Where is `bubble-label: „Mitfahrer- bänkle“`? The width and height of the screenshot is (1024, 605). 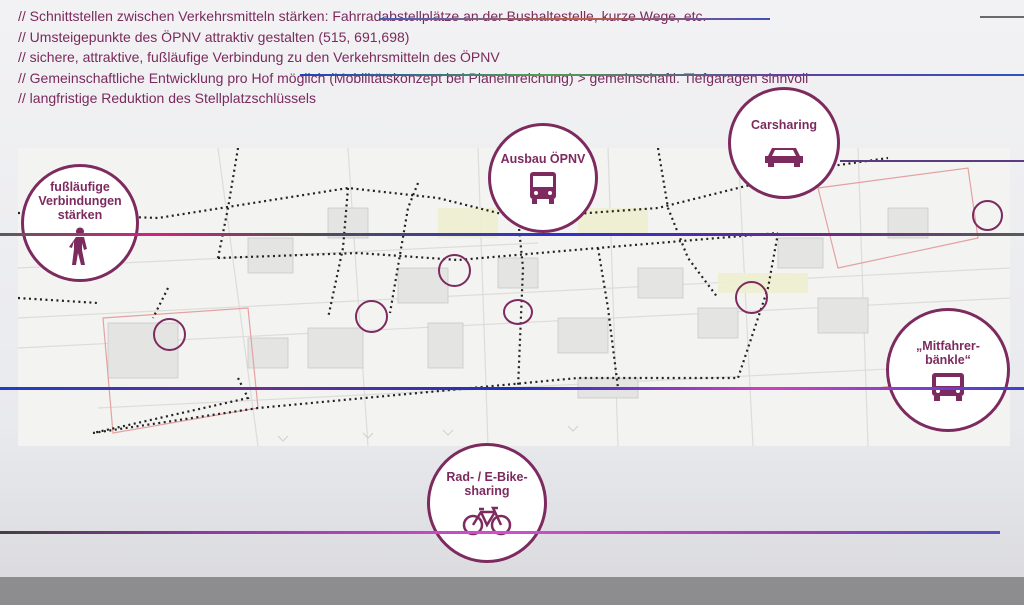
bubble-label: „Mitfahrer- bänkle“ is located at coordinates (948, 352).